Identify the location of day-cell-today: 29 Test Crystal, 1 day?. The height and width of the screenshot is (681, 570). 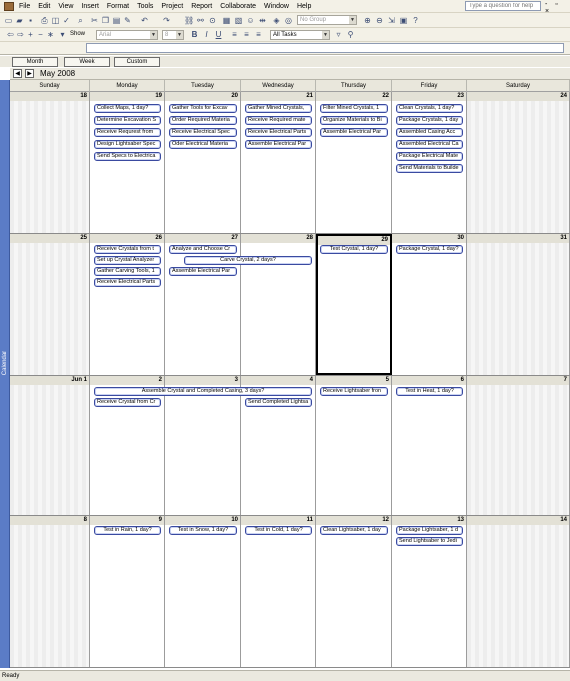
(354, 304).